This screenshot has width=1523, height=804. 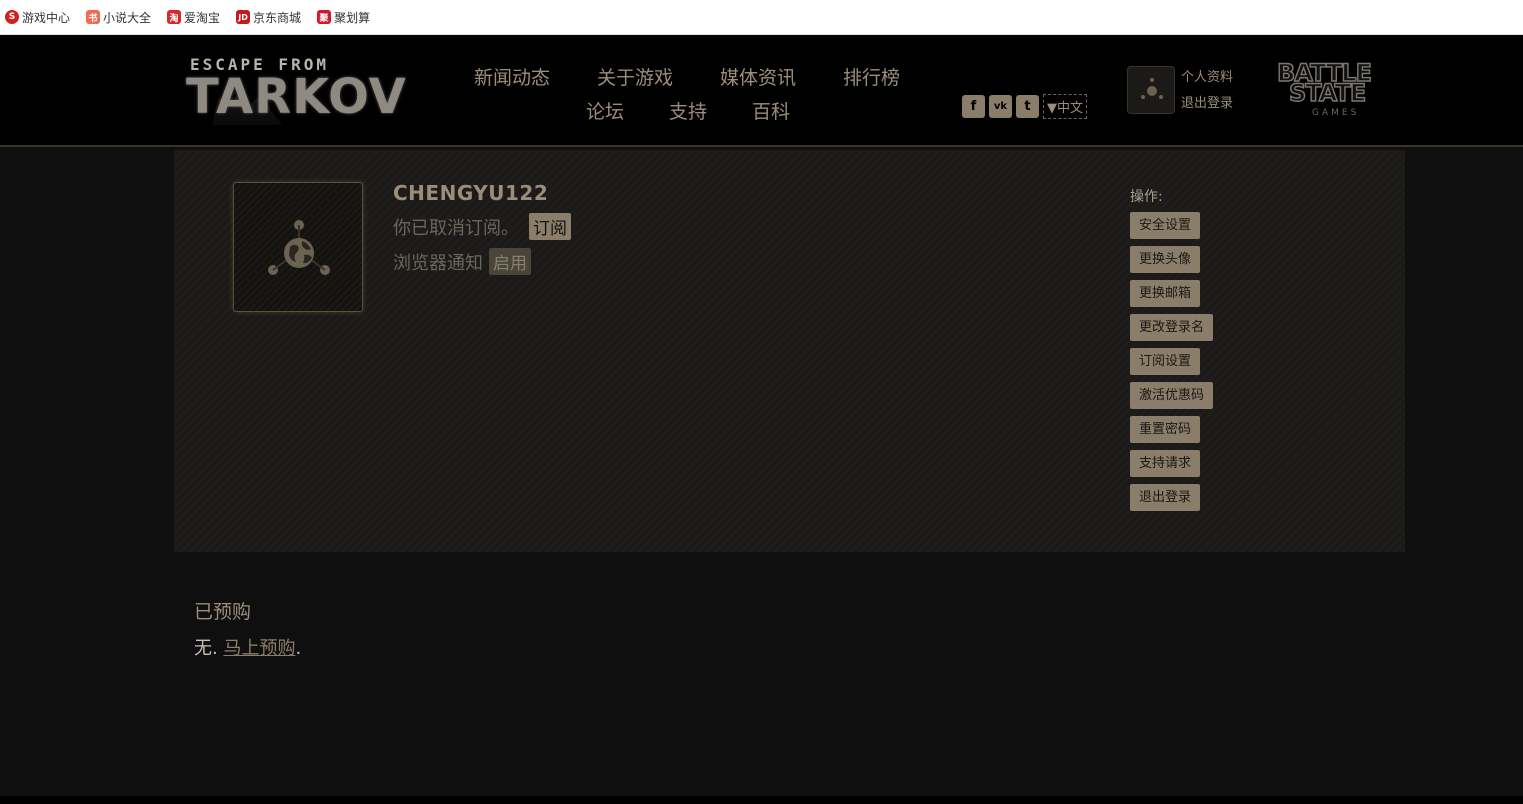 I want to click on bookmark-novel: 书 小说大全, so click(x=118, y=17).